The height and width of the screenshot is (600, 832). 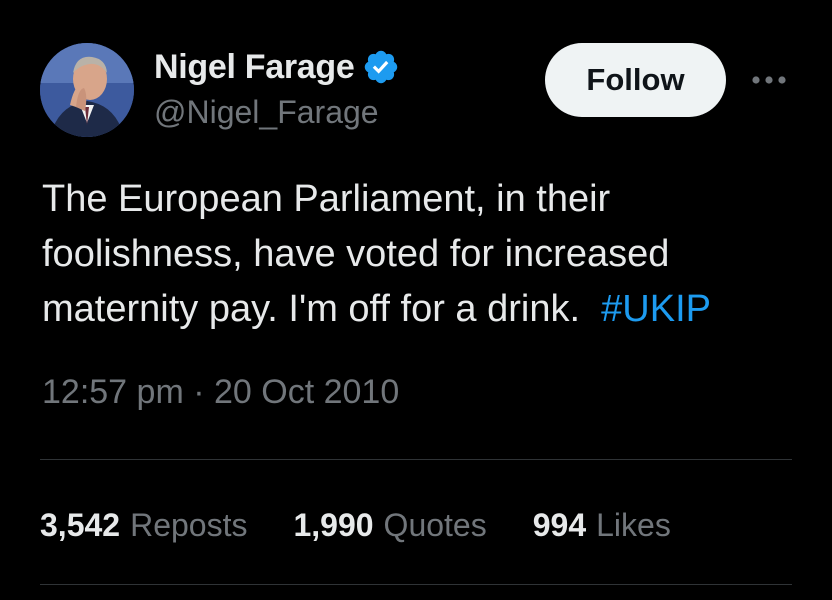 I want to click on user-name-row: Nigel Farage, so click(x=277, y=67).